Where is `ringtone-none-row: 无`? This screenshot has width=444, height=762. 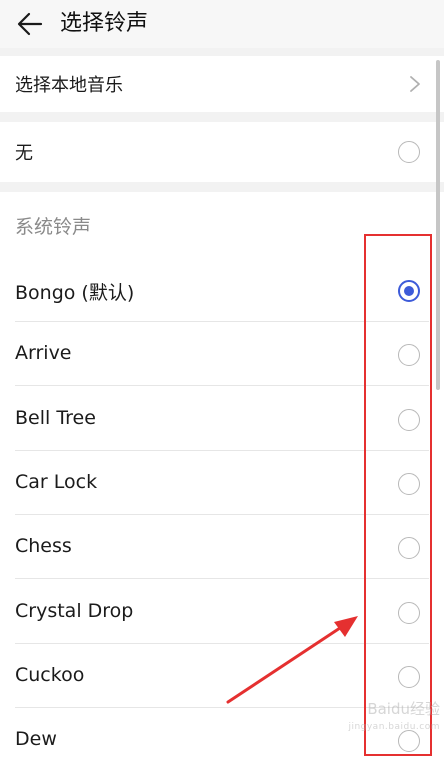
ringtone-none-row: 无 is located at coordinates (222, 152).